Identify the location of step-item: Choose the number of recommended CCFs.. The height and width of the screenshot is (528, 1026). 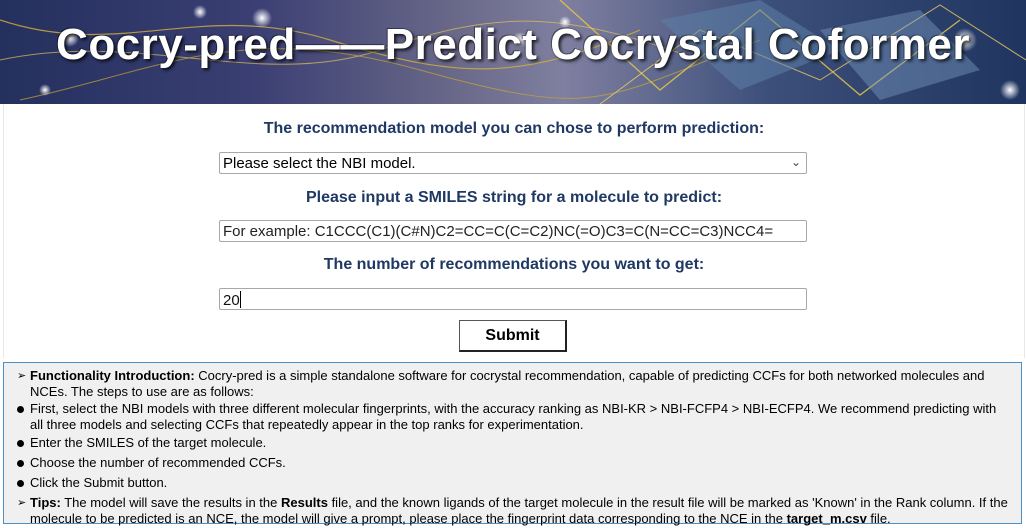
(158, 462).